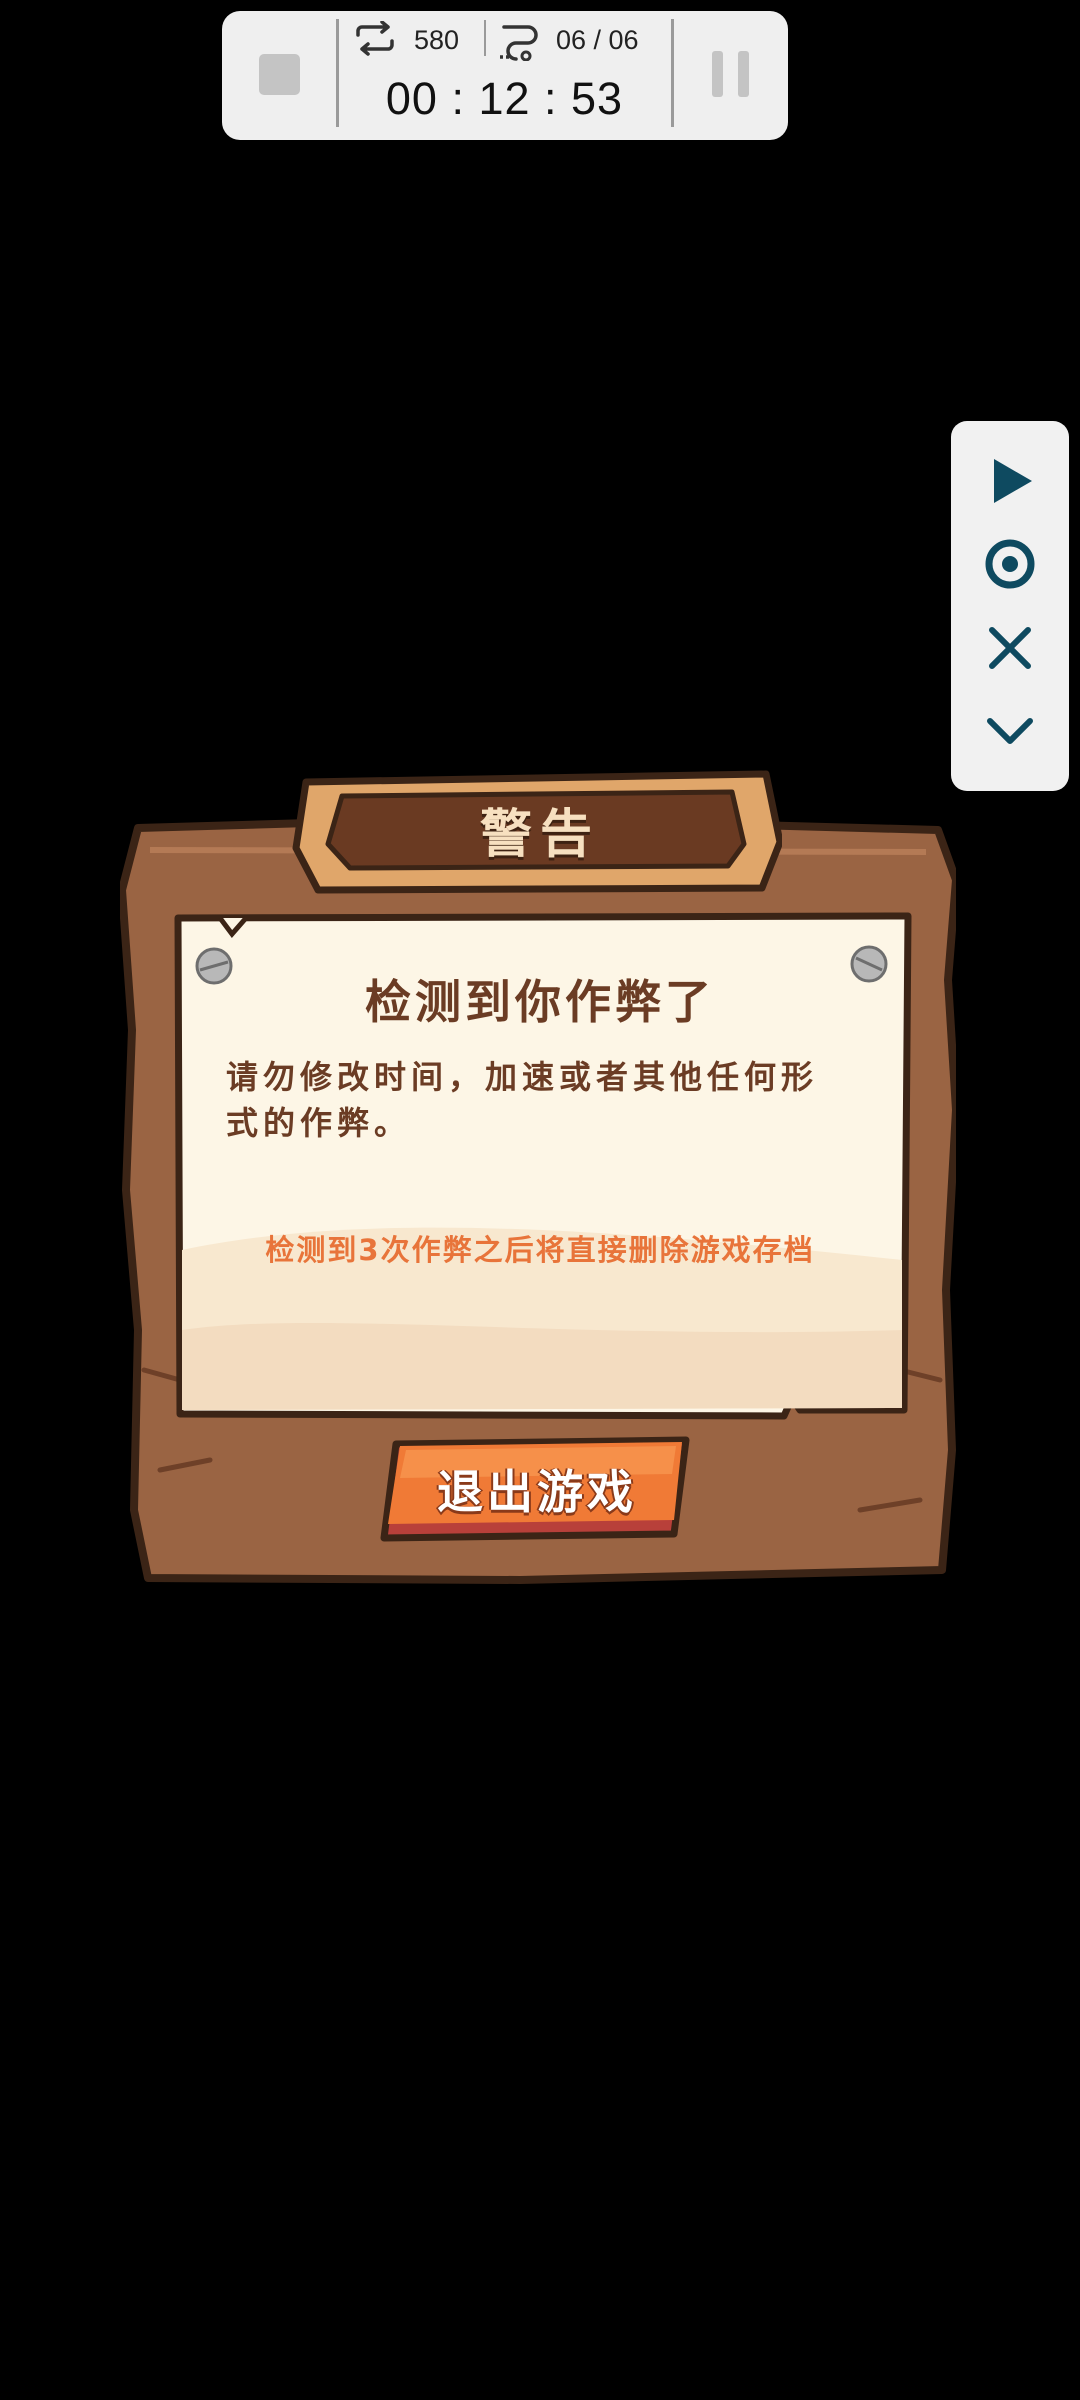 The width and height of the screenshot is (1080, 2400). What do you see at coordinates (279, 74) in the screenshot?
I see `stop-record-button` at bounding box center [279, 74].